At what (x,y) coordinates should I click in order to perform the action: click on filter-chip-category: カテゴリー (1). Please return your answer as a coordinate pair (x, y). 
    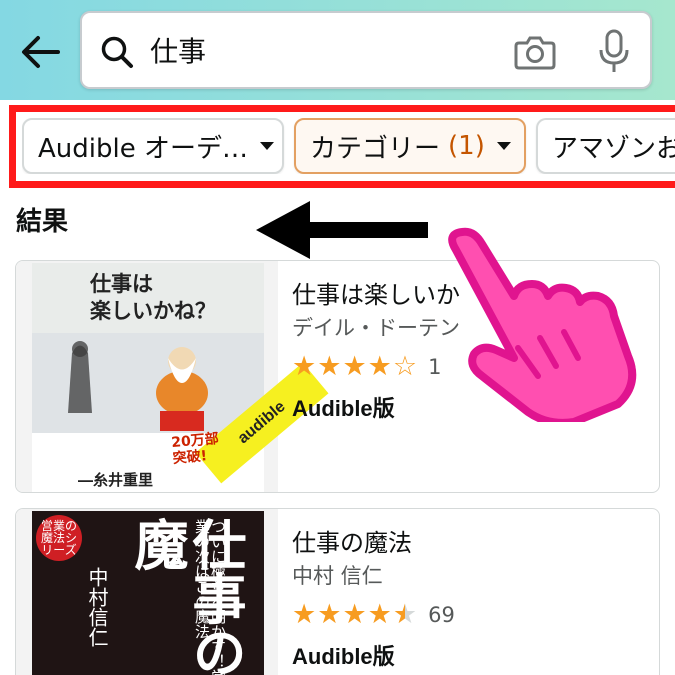
    Looking at the image, I should click on (410, 146).